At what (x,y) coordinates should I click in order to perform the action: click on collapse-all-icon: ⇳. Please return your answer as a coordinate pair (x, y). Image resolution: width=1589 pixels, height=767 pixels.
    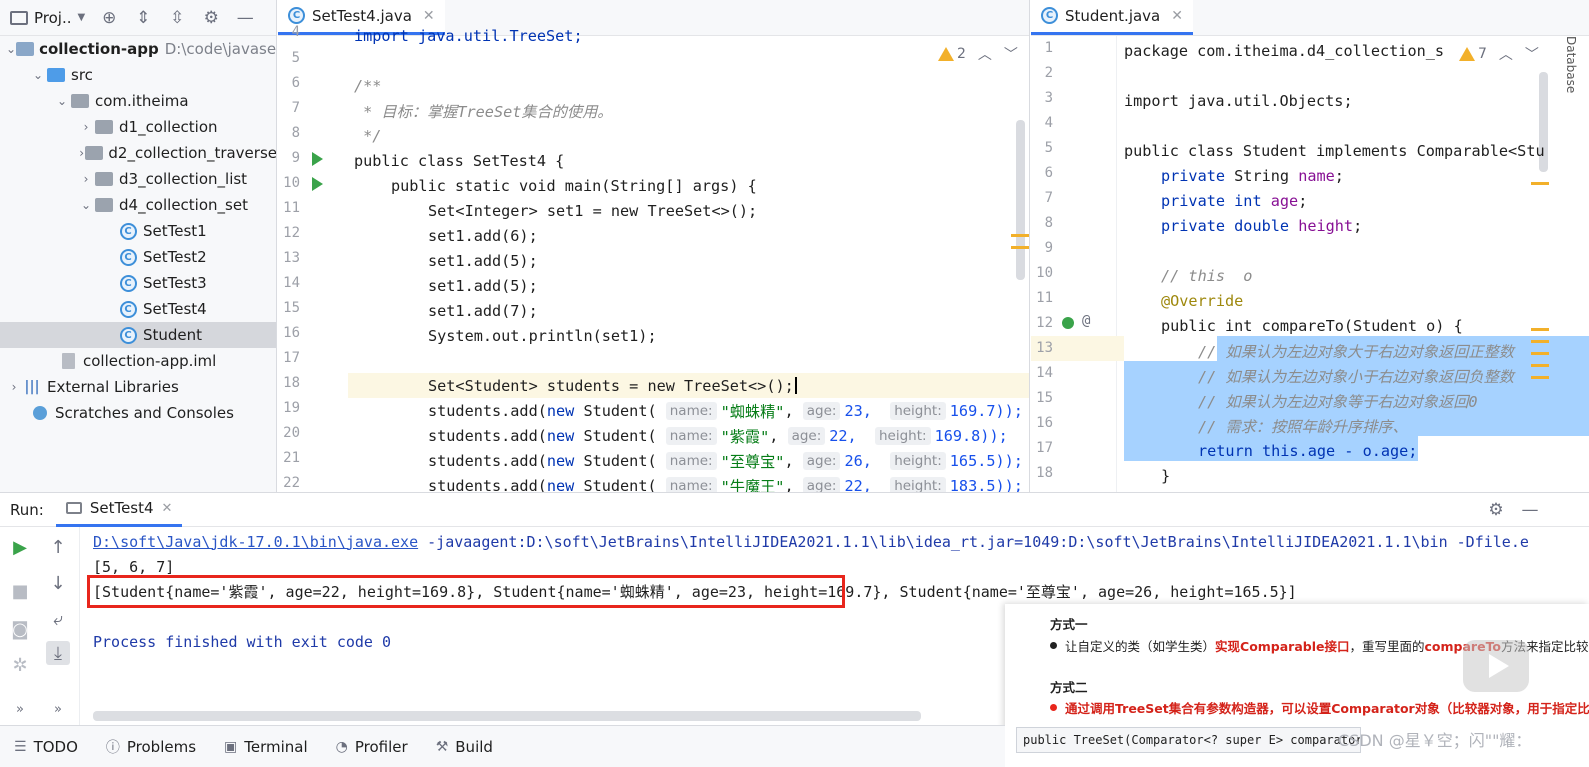
    Looking at the image, I should click on (177, 18).